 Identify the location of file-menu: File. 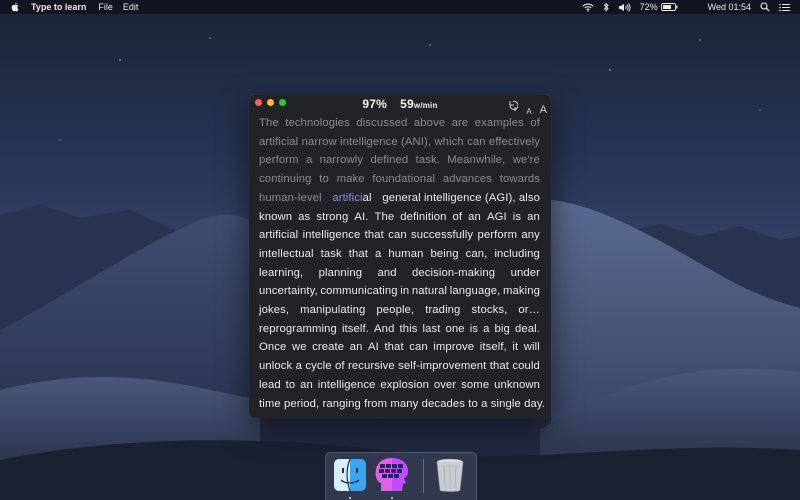
(105, 7).